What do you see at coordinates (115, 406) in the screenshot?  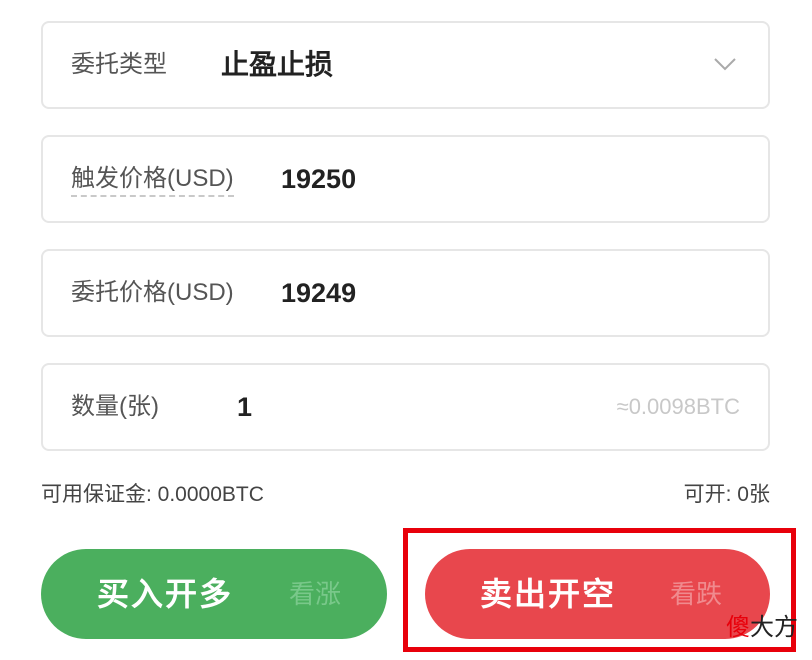 I see `quantity-label: 数量(张)` at bounding box center [115, 406].